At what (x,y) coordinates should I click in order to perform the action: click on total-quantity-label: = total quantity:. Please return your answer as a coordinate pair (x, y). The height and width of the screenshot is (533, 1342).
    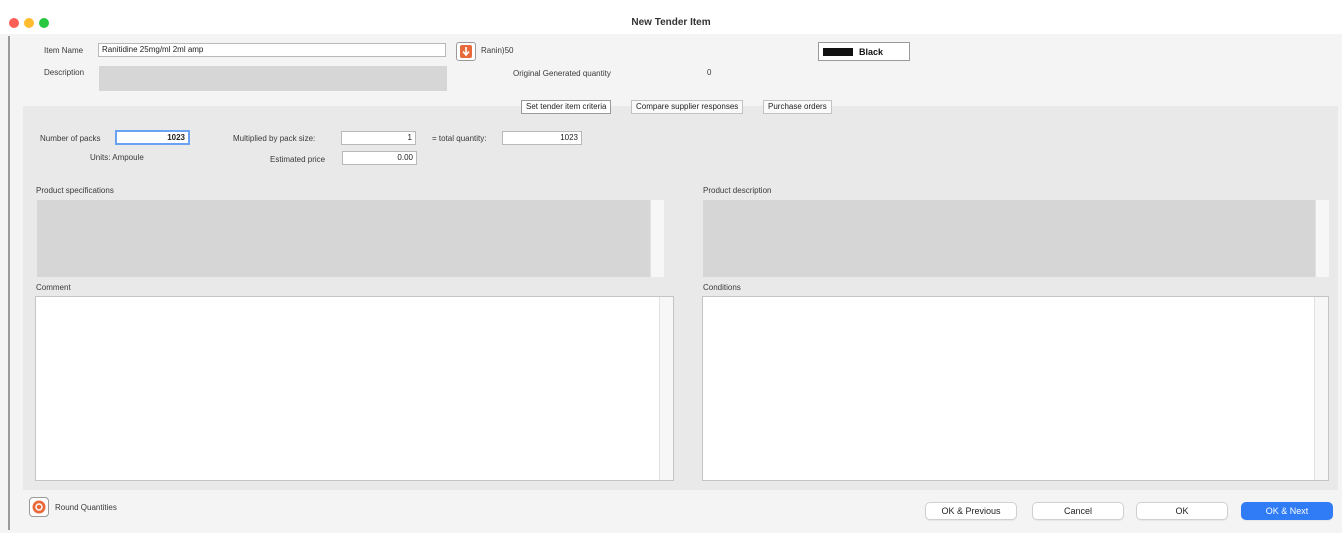
    Looking at the image, I should click on (459, 138).